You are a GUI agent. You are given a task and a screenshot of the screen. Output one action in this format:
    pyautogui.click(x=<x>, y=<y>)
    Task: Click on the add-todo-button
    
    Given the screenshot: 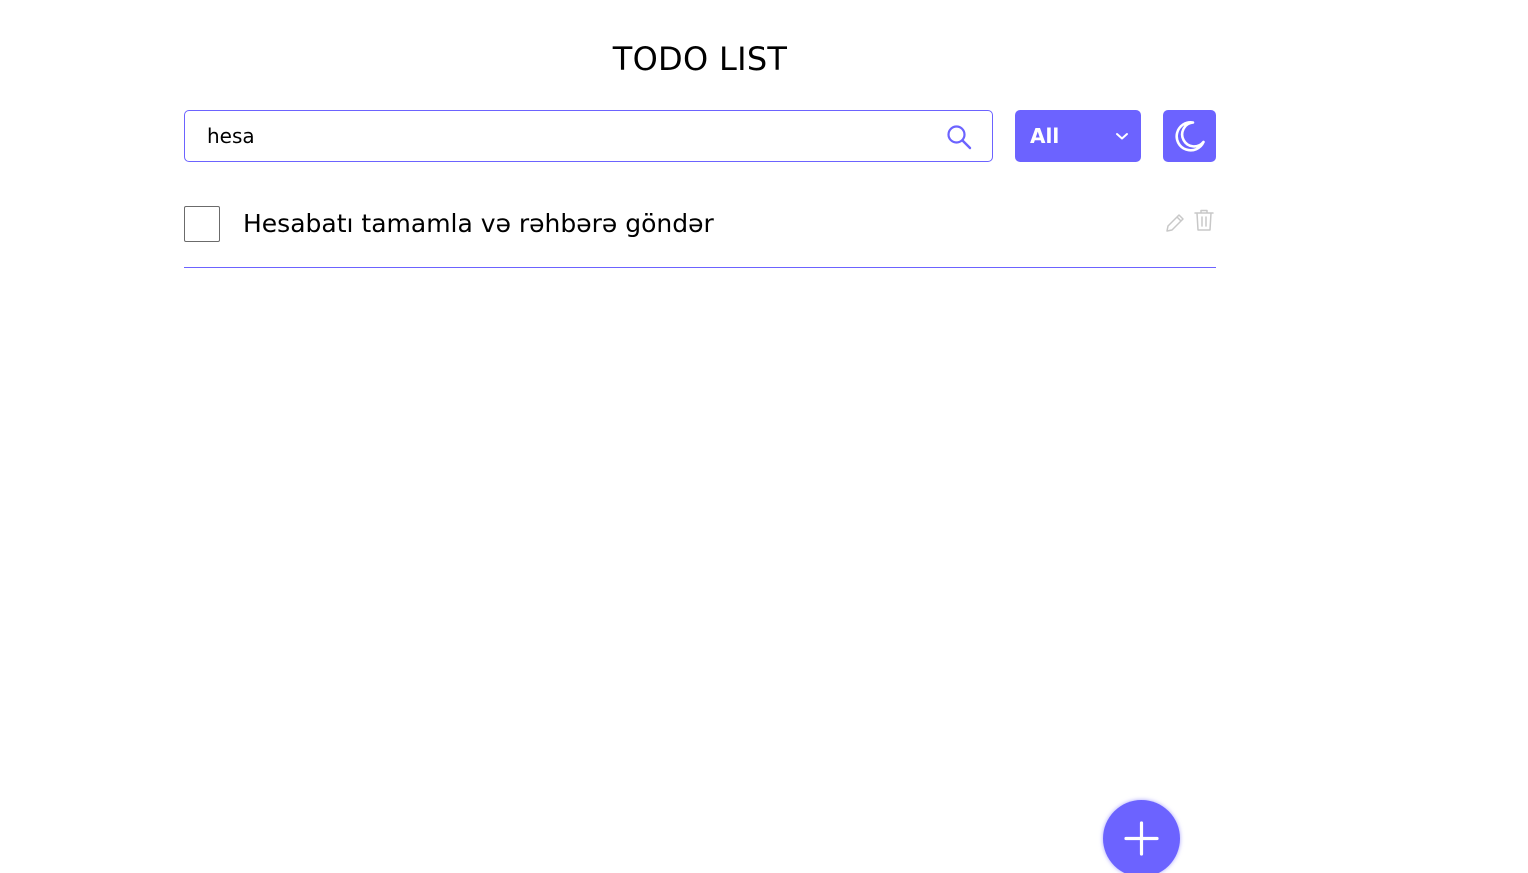 What is the action you would take?
    pyautogui.click(x=1141, y=836)
    